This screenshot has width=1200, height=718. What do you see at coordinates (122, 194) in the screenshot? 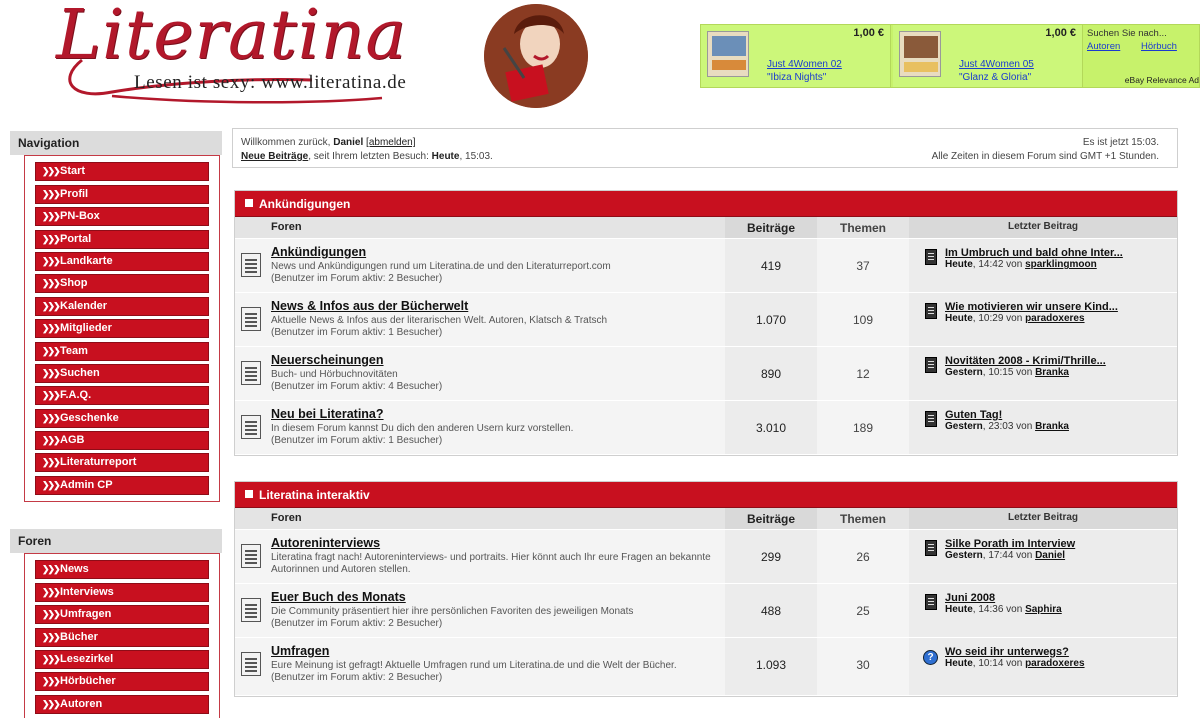
I see `nav-item-profil: ❯❯❯Profil` at bounding box center [122, 194].